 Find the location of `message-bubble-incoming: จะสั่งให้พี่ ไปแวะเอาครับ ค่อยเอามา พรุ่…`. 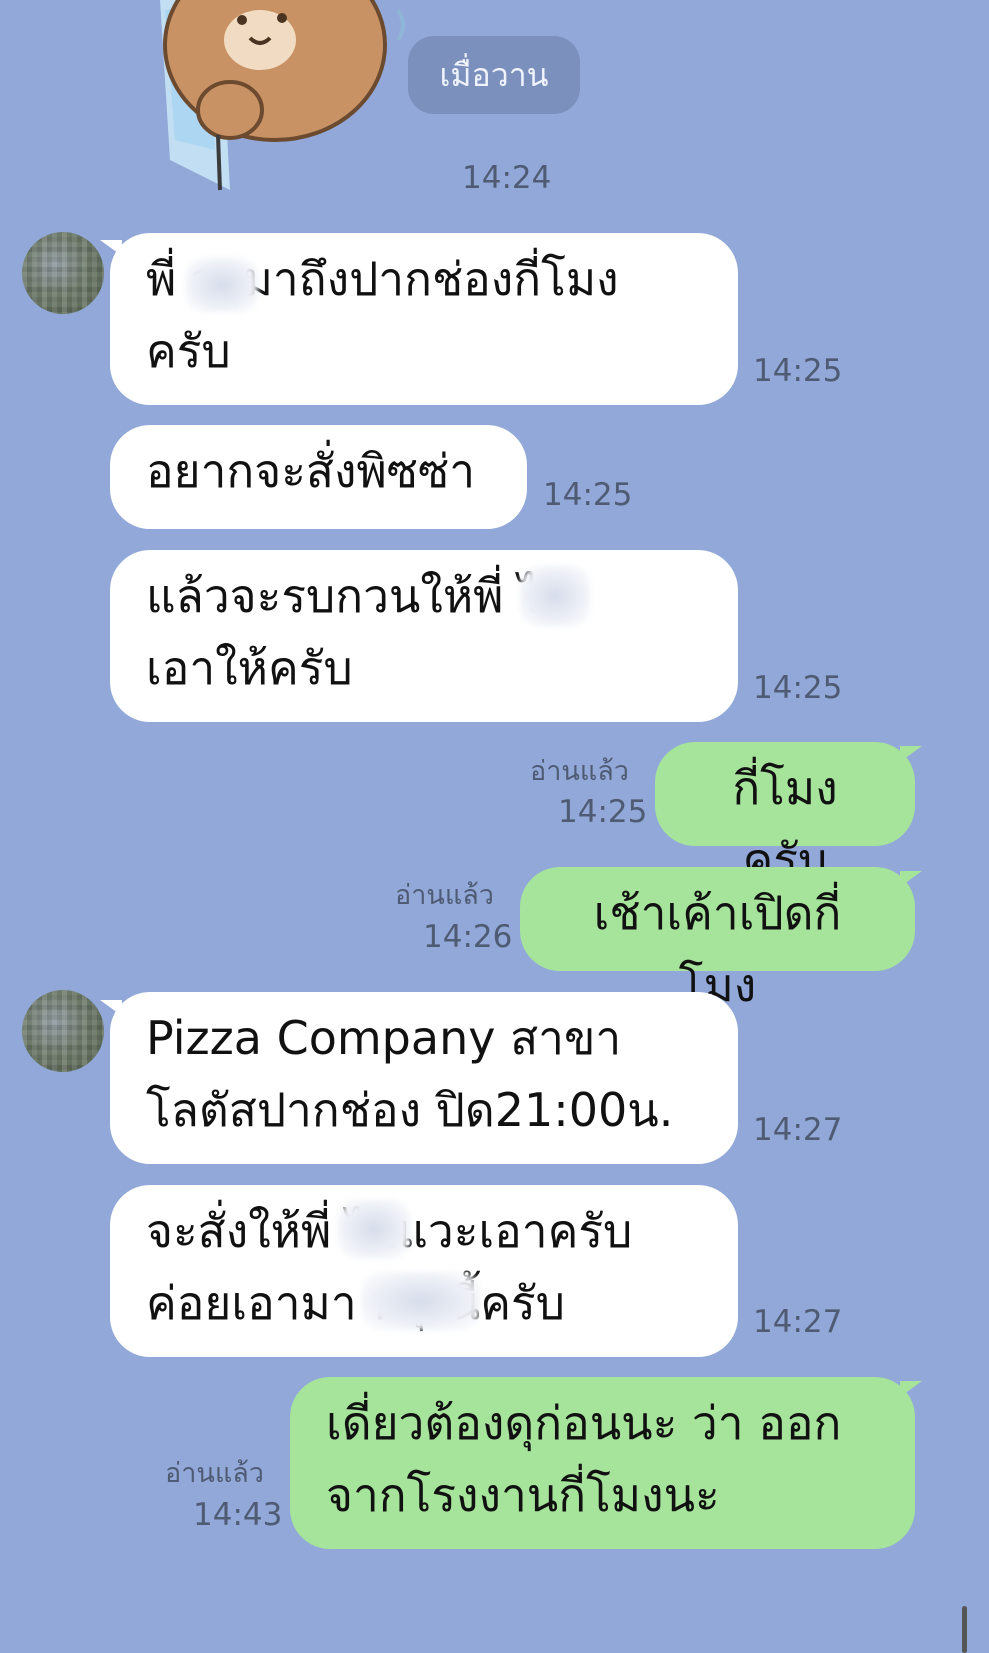

message-bubble-incoming: จะสั่งให้พี่ ไปแวะเอาครับ ค่อยเอามา พรุ่… is located at coordinates (424, 1271).